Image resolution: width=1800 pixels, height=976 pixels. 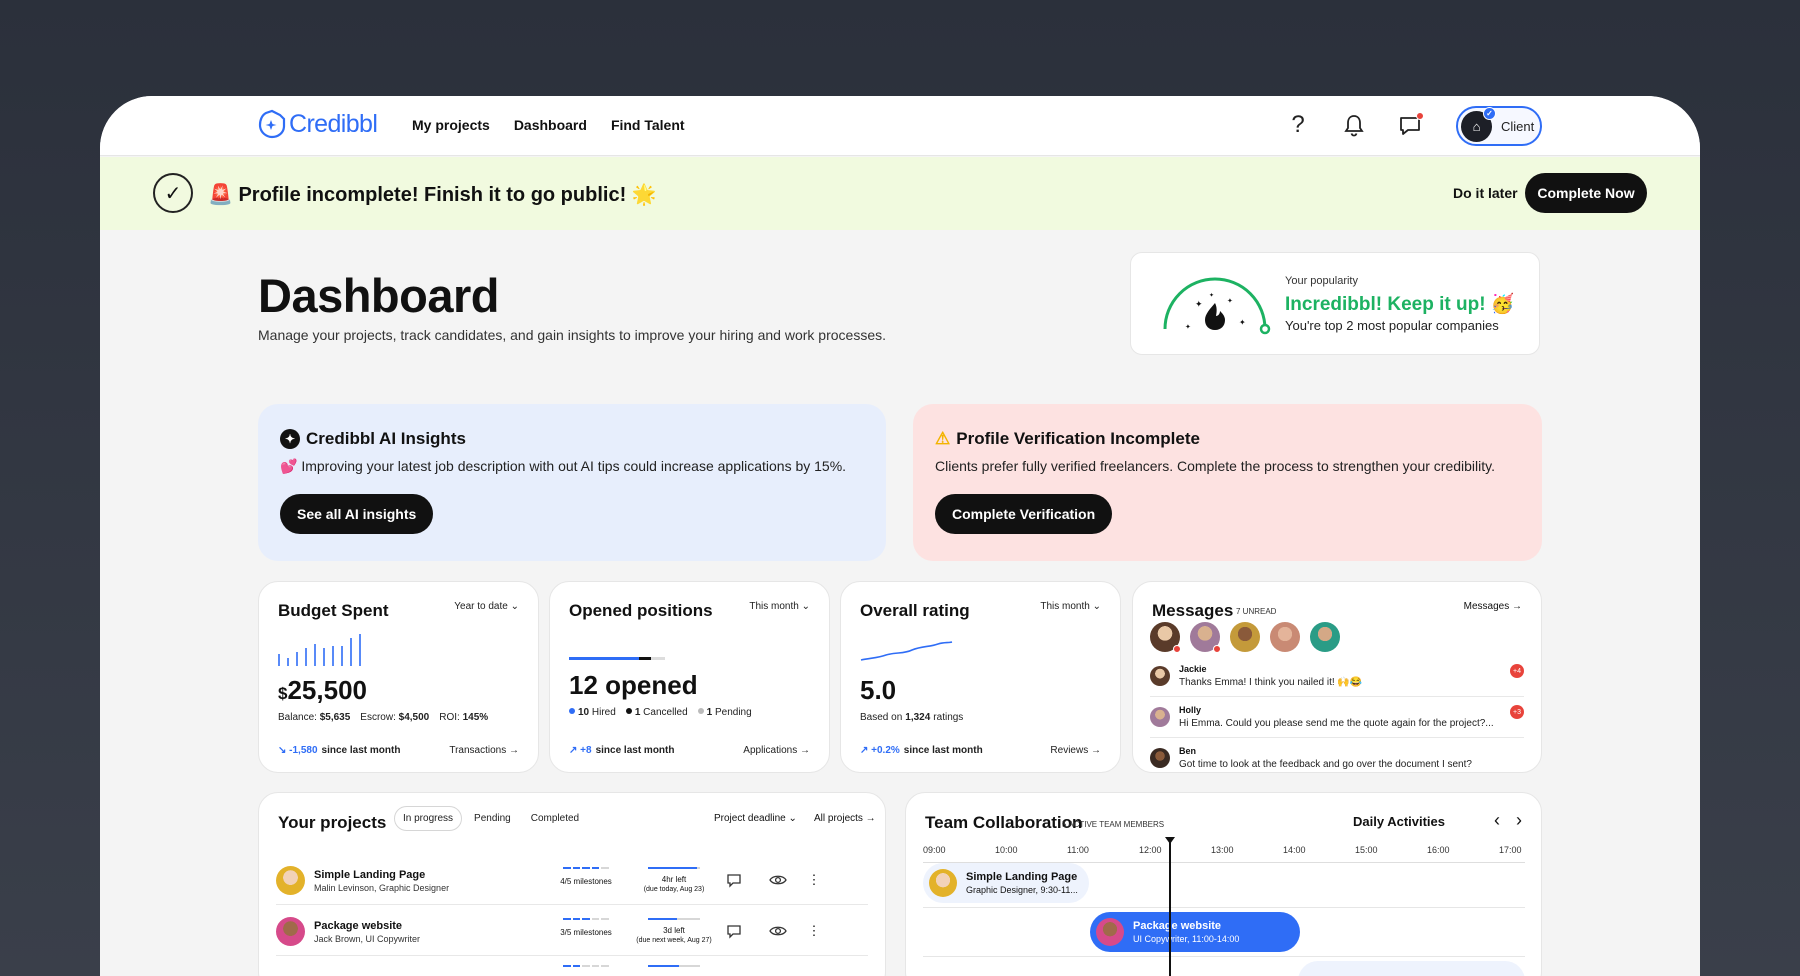 What do you see at coordinates (1177, 649) in the screenshot?
I see `online-dot` at bounding box center [1177, 649].